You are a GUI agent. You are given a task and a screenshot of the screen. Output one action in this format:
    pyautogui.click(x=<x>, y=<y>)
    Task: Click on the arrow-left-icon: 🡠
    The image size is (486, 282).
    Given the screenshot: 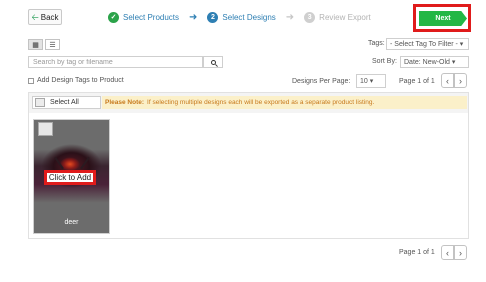 What is the action you would take?
    pyautogui.click(x=35, y=16)
    